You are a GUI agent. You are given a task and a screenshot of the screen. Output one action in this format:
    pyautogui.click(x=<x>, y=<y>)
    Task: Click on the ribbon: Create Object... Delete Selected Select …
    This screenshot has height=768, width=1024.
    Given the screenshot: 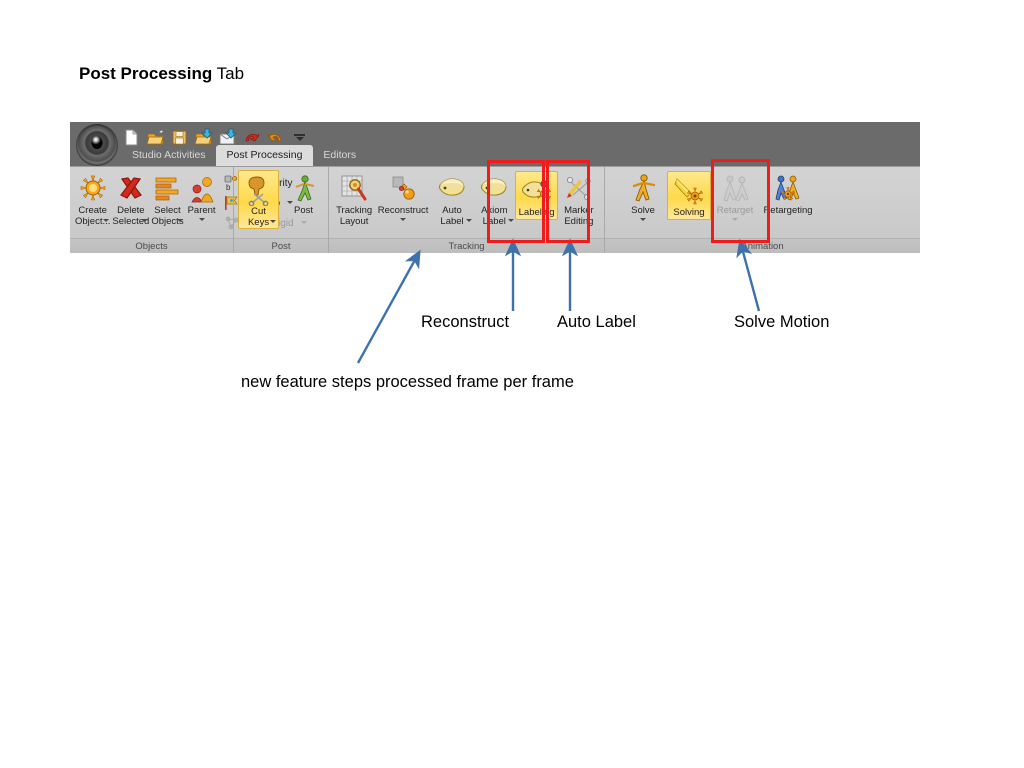 What is the action you would take?
    pyautogui.click(x=495, y=209)
    